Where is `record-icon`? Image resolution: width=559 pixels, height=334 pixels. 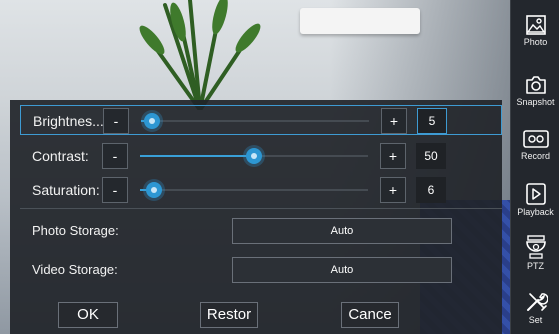
record-icon is located at coordinates (535, 139).